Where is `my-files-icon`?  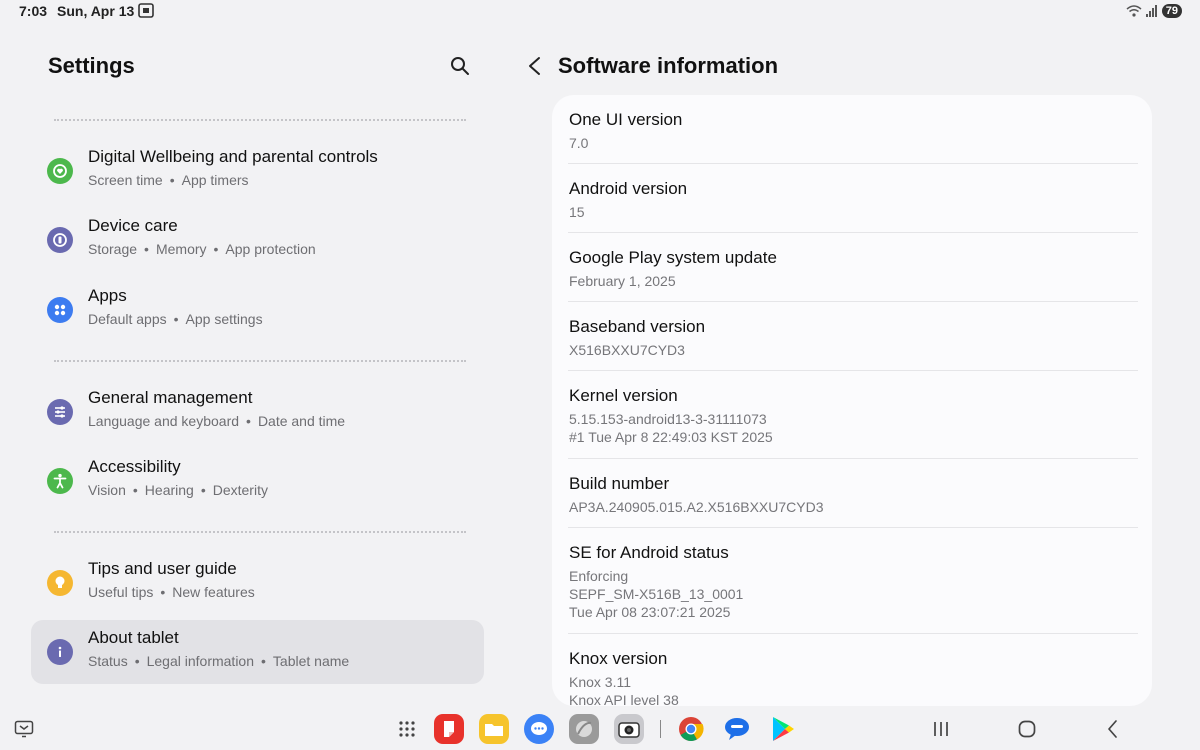 my-files-icon is located at coordinates (494, 729).